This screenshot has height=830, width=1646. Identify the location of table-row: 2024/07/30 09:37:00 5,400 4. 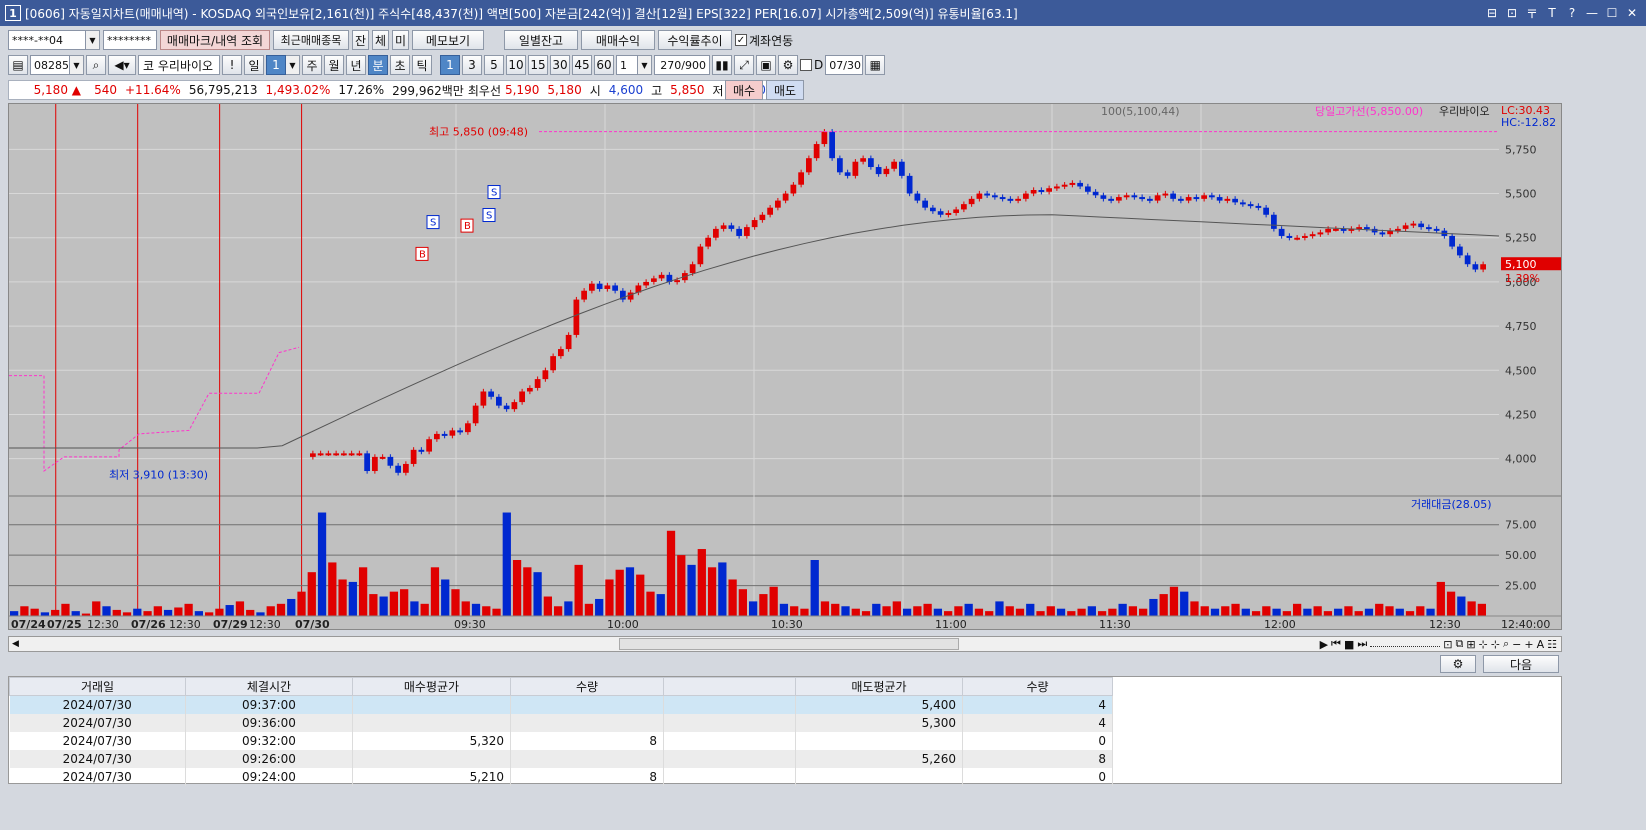
(561, 704).